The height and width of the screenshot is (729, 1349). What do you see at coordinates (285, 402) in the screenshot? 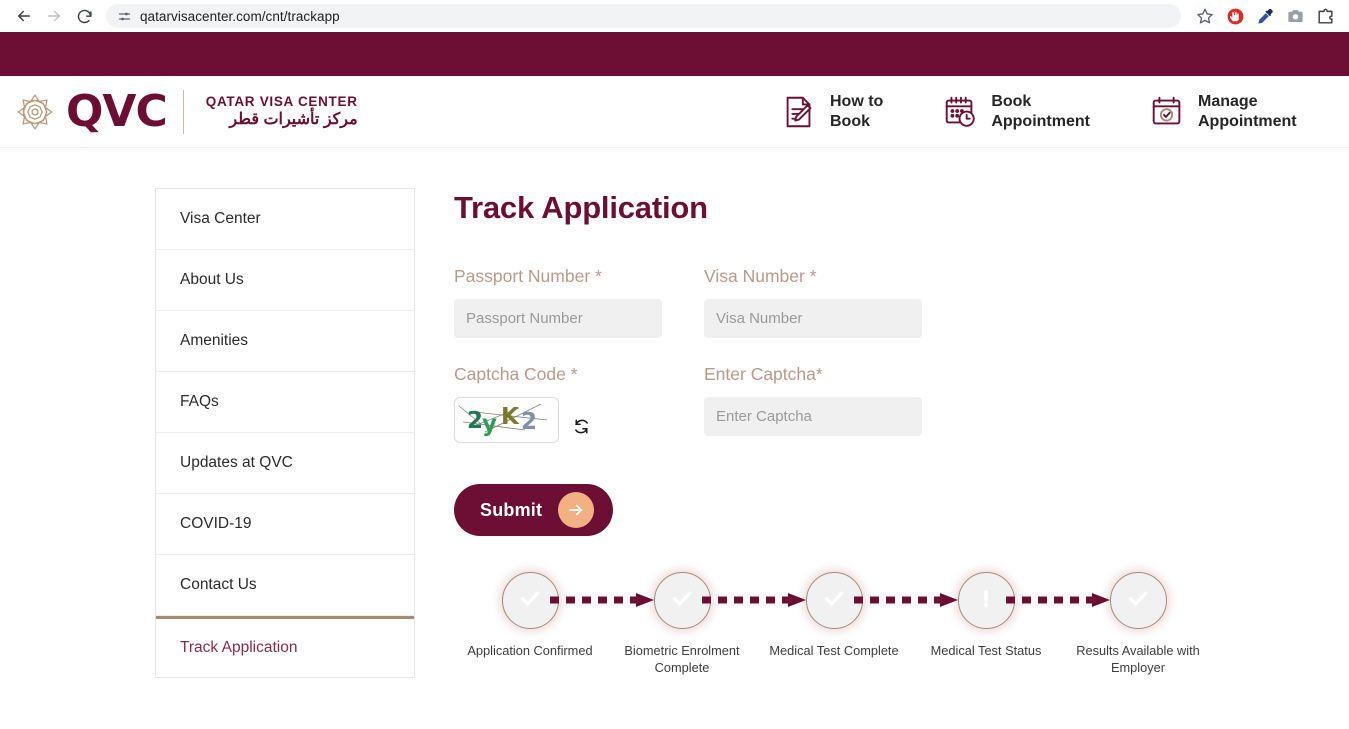
I see `sidebar-item-faqs: FAQs` at bounding box center [285, 402].